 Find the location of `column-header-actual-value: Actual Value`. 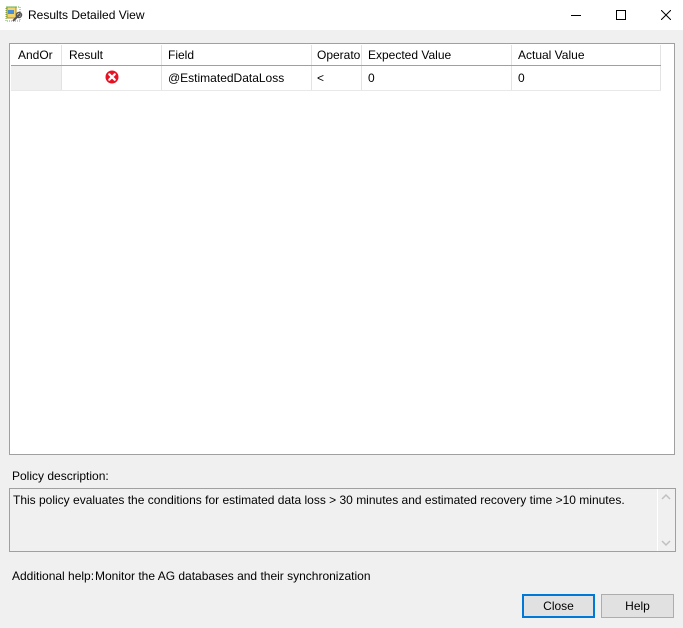

column-header-actual-value: Actual Value is located at coordinates (586, 55).